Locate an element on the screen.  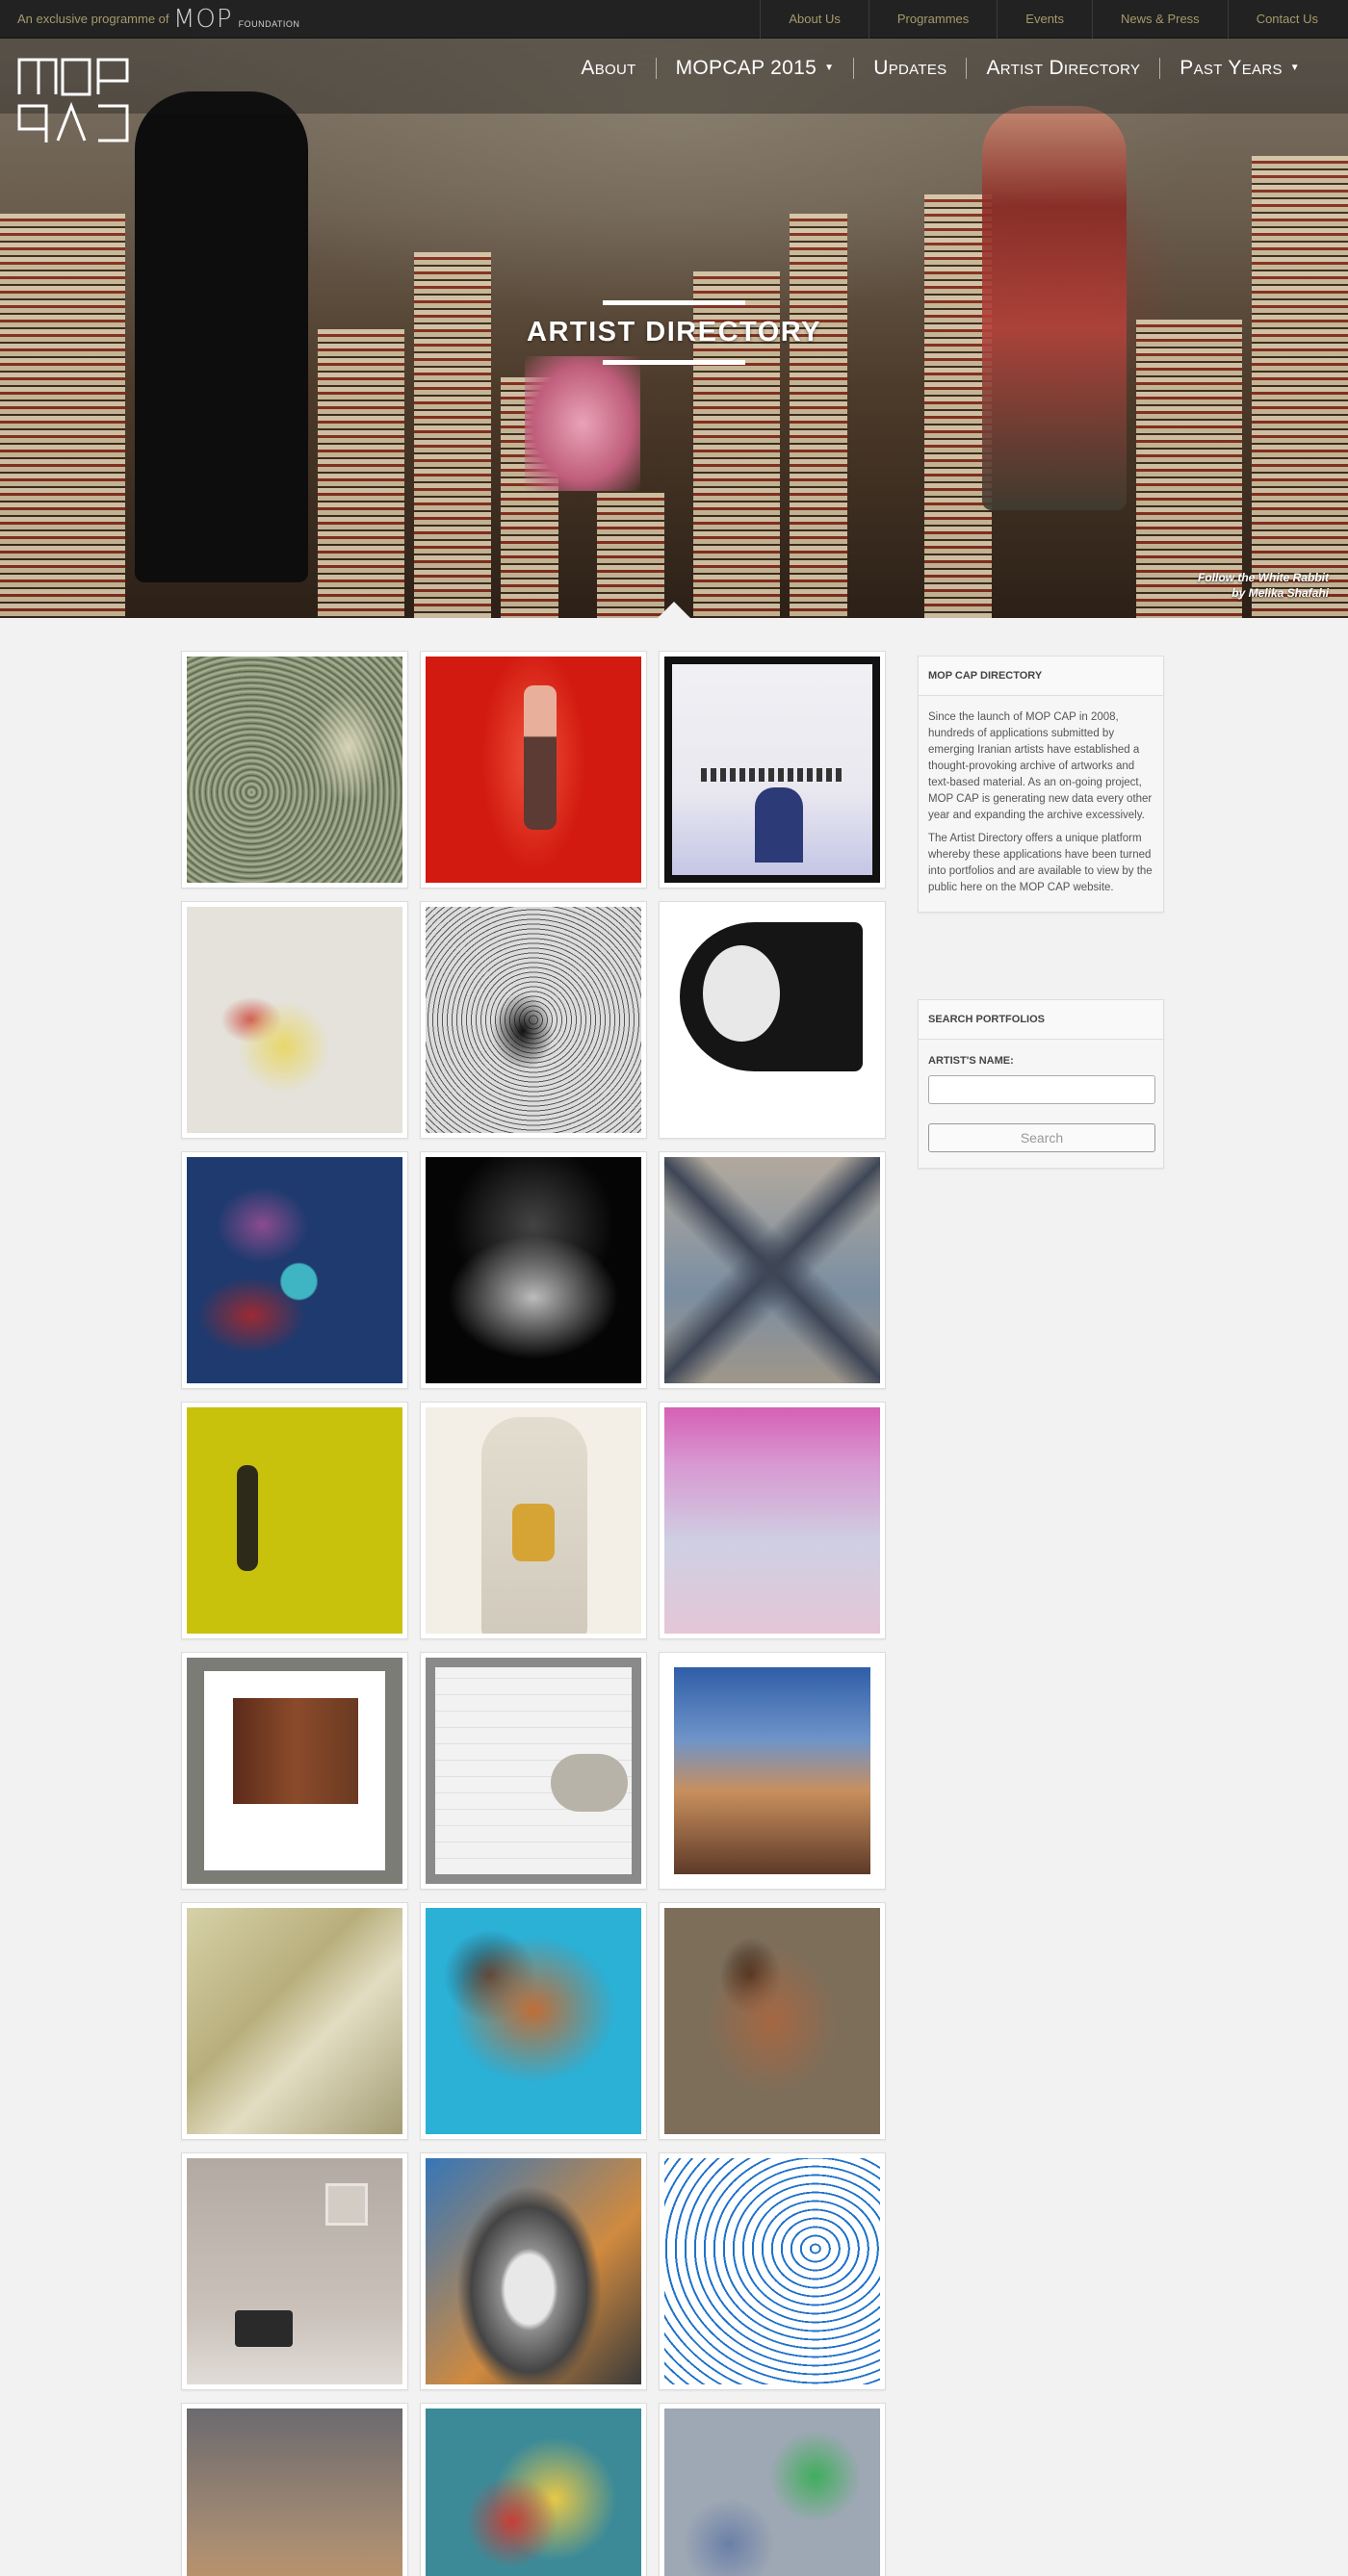
nav-past-years: Past Years ▼ is located at coordinates (1239, 68).